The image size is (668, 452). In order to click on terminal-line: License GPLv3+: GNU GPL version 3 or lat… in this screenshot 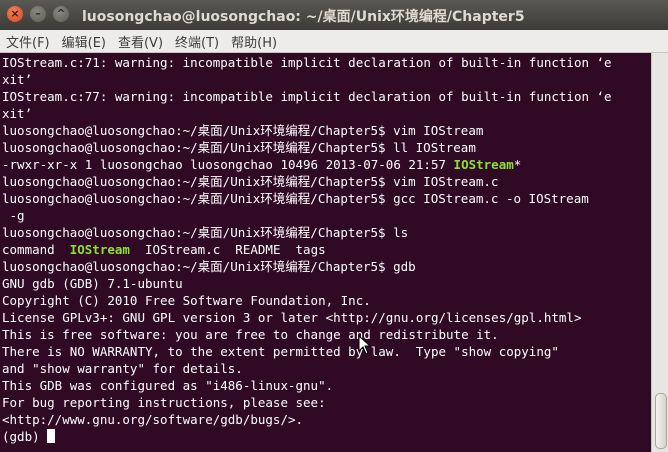, I will do `click(292, 317)`.